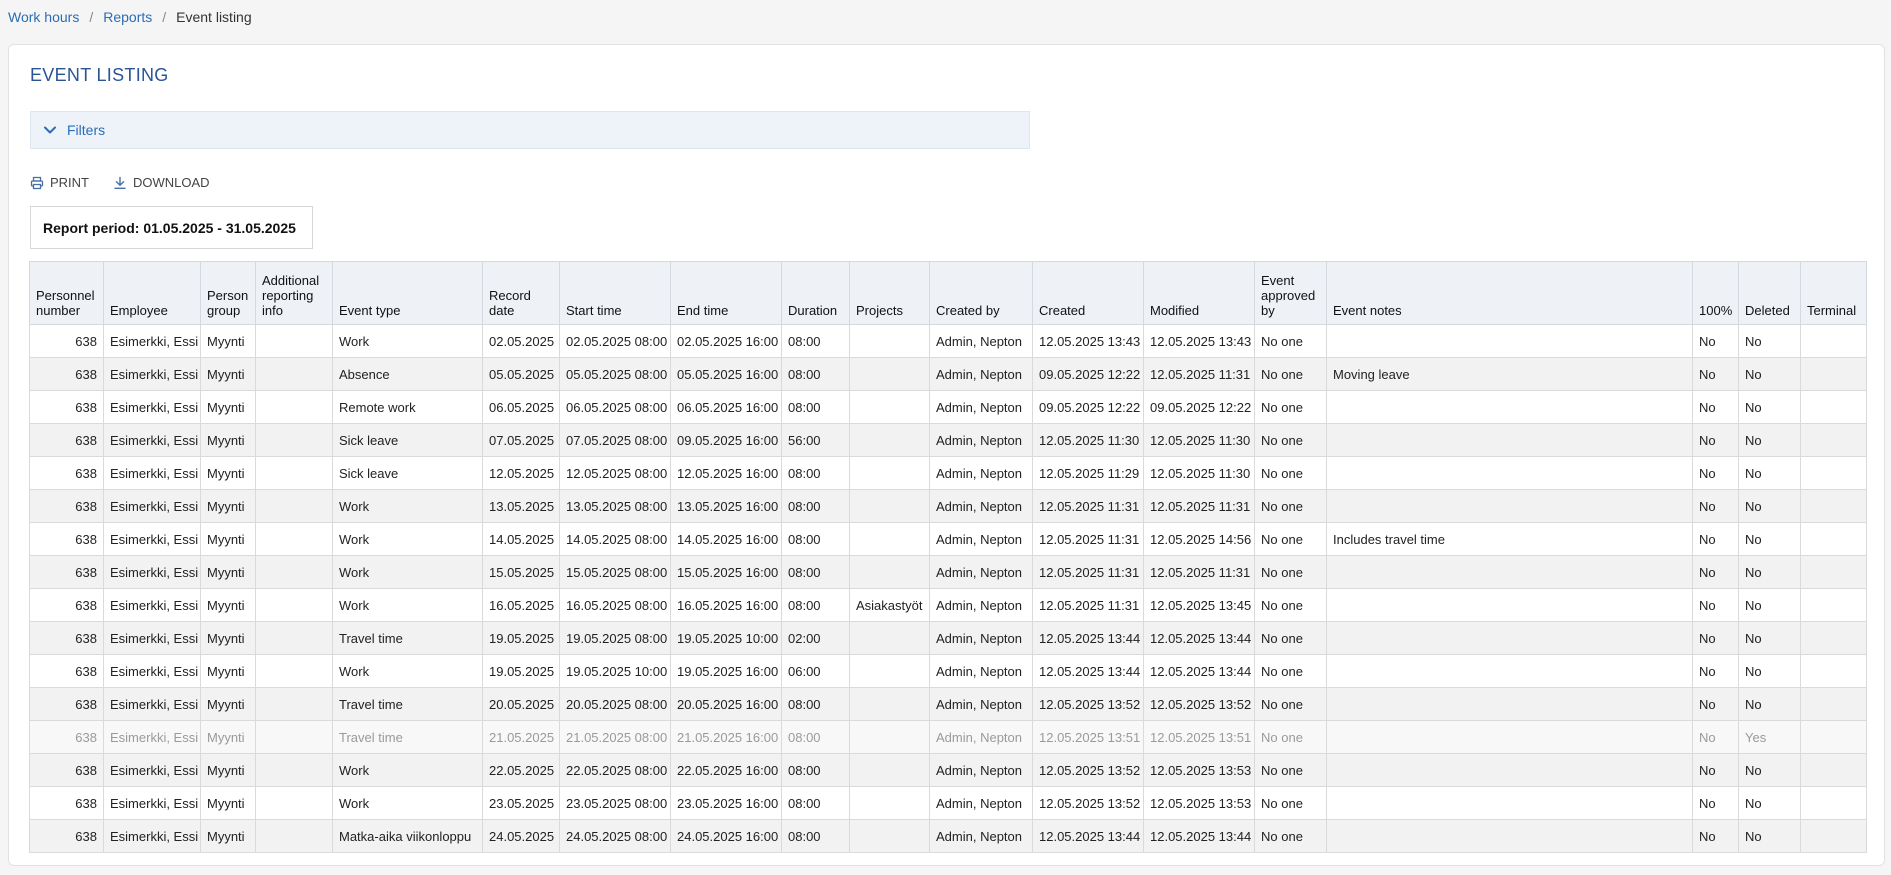 This screenshot has width=1891, height=875. What do you see at coordinates (1199, 407) in the screenshot?
I see `cell-mod: 09.05.2025 12:22` at bounding box center [1199, 407].